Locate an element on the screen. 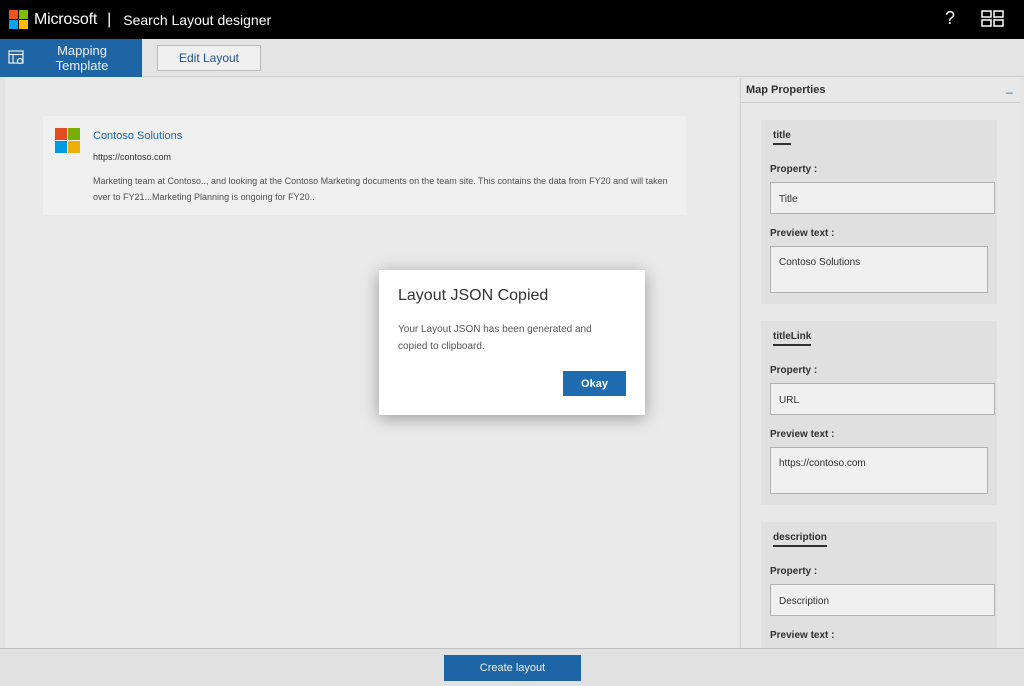  help-icon: ? is located at coordinates (950, 18).